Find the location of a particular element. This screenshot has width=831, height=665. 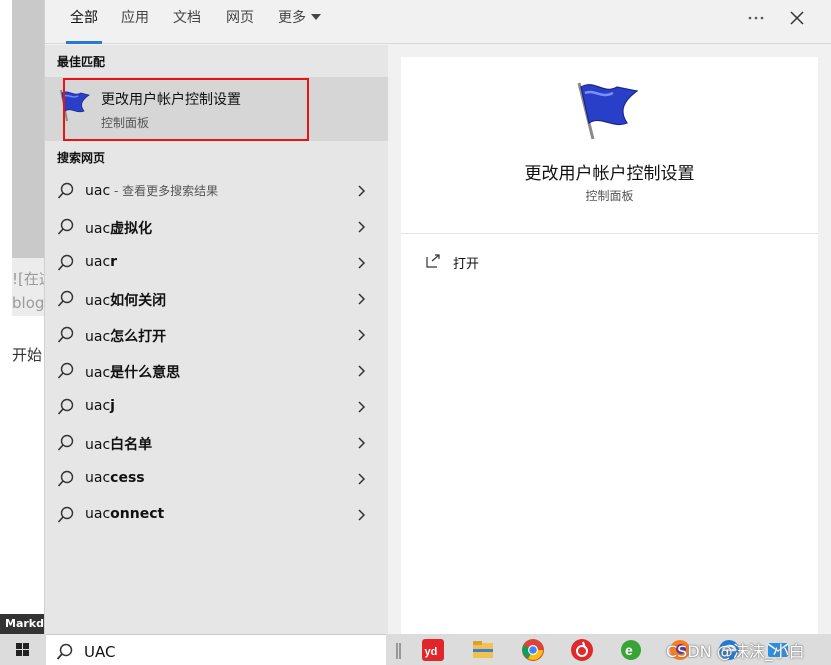

detail-title: 更改用户帐户控制设置 is located at coordinates (609, 174).